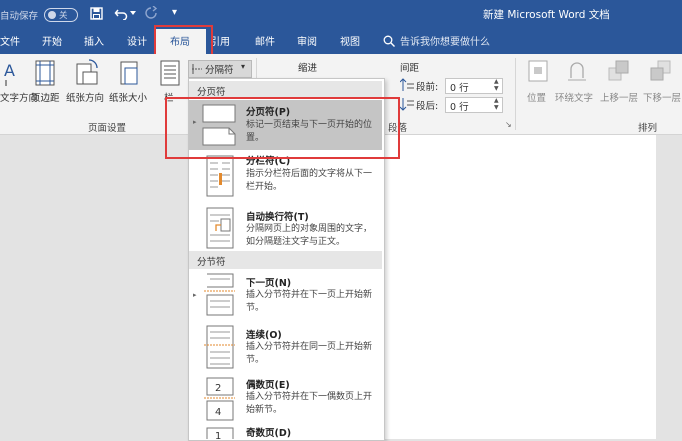 The width and height of the screenshot is (682, 441). What do you see at coordinates (174, 12) in the screenshot?
I see `customize-toolbar-icon: ▾` at bounding box center [174, 12].